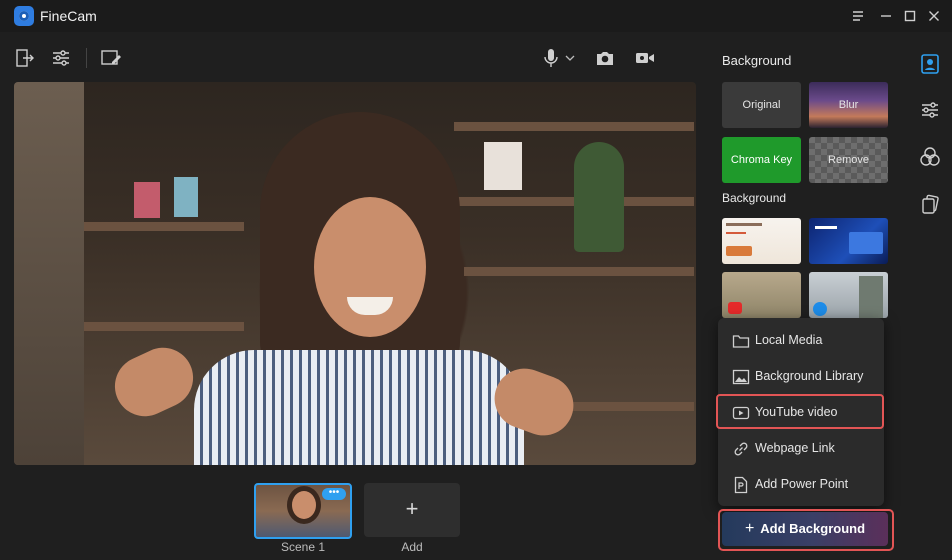  What do you see at coordinates (359, 407) in the screenshot?
I see `preview-shirt` at bounding box center [359, 407].